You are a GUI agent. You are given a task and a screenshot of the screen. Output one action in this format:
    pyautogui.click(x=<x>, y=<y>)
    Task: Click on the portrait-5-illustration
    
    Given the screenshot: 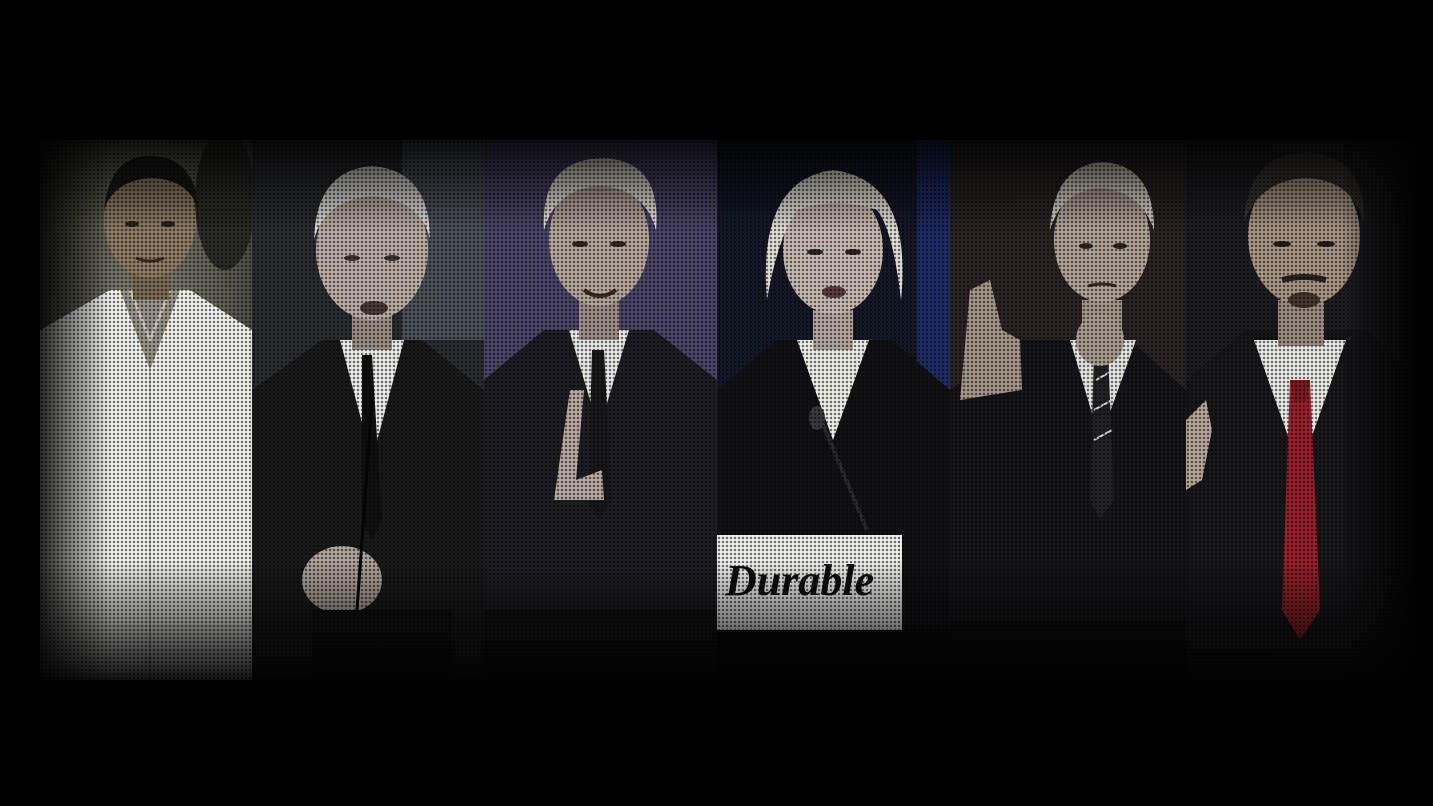 What is the action you would take?
    pyautogui.click(x=1068, y=410)
    